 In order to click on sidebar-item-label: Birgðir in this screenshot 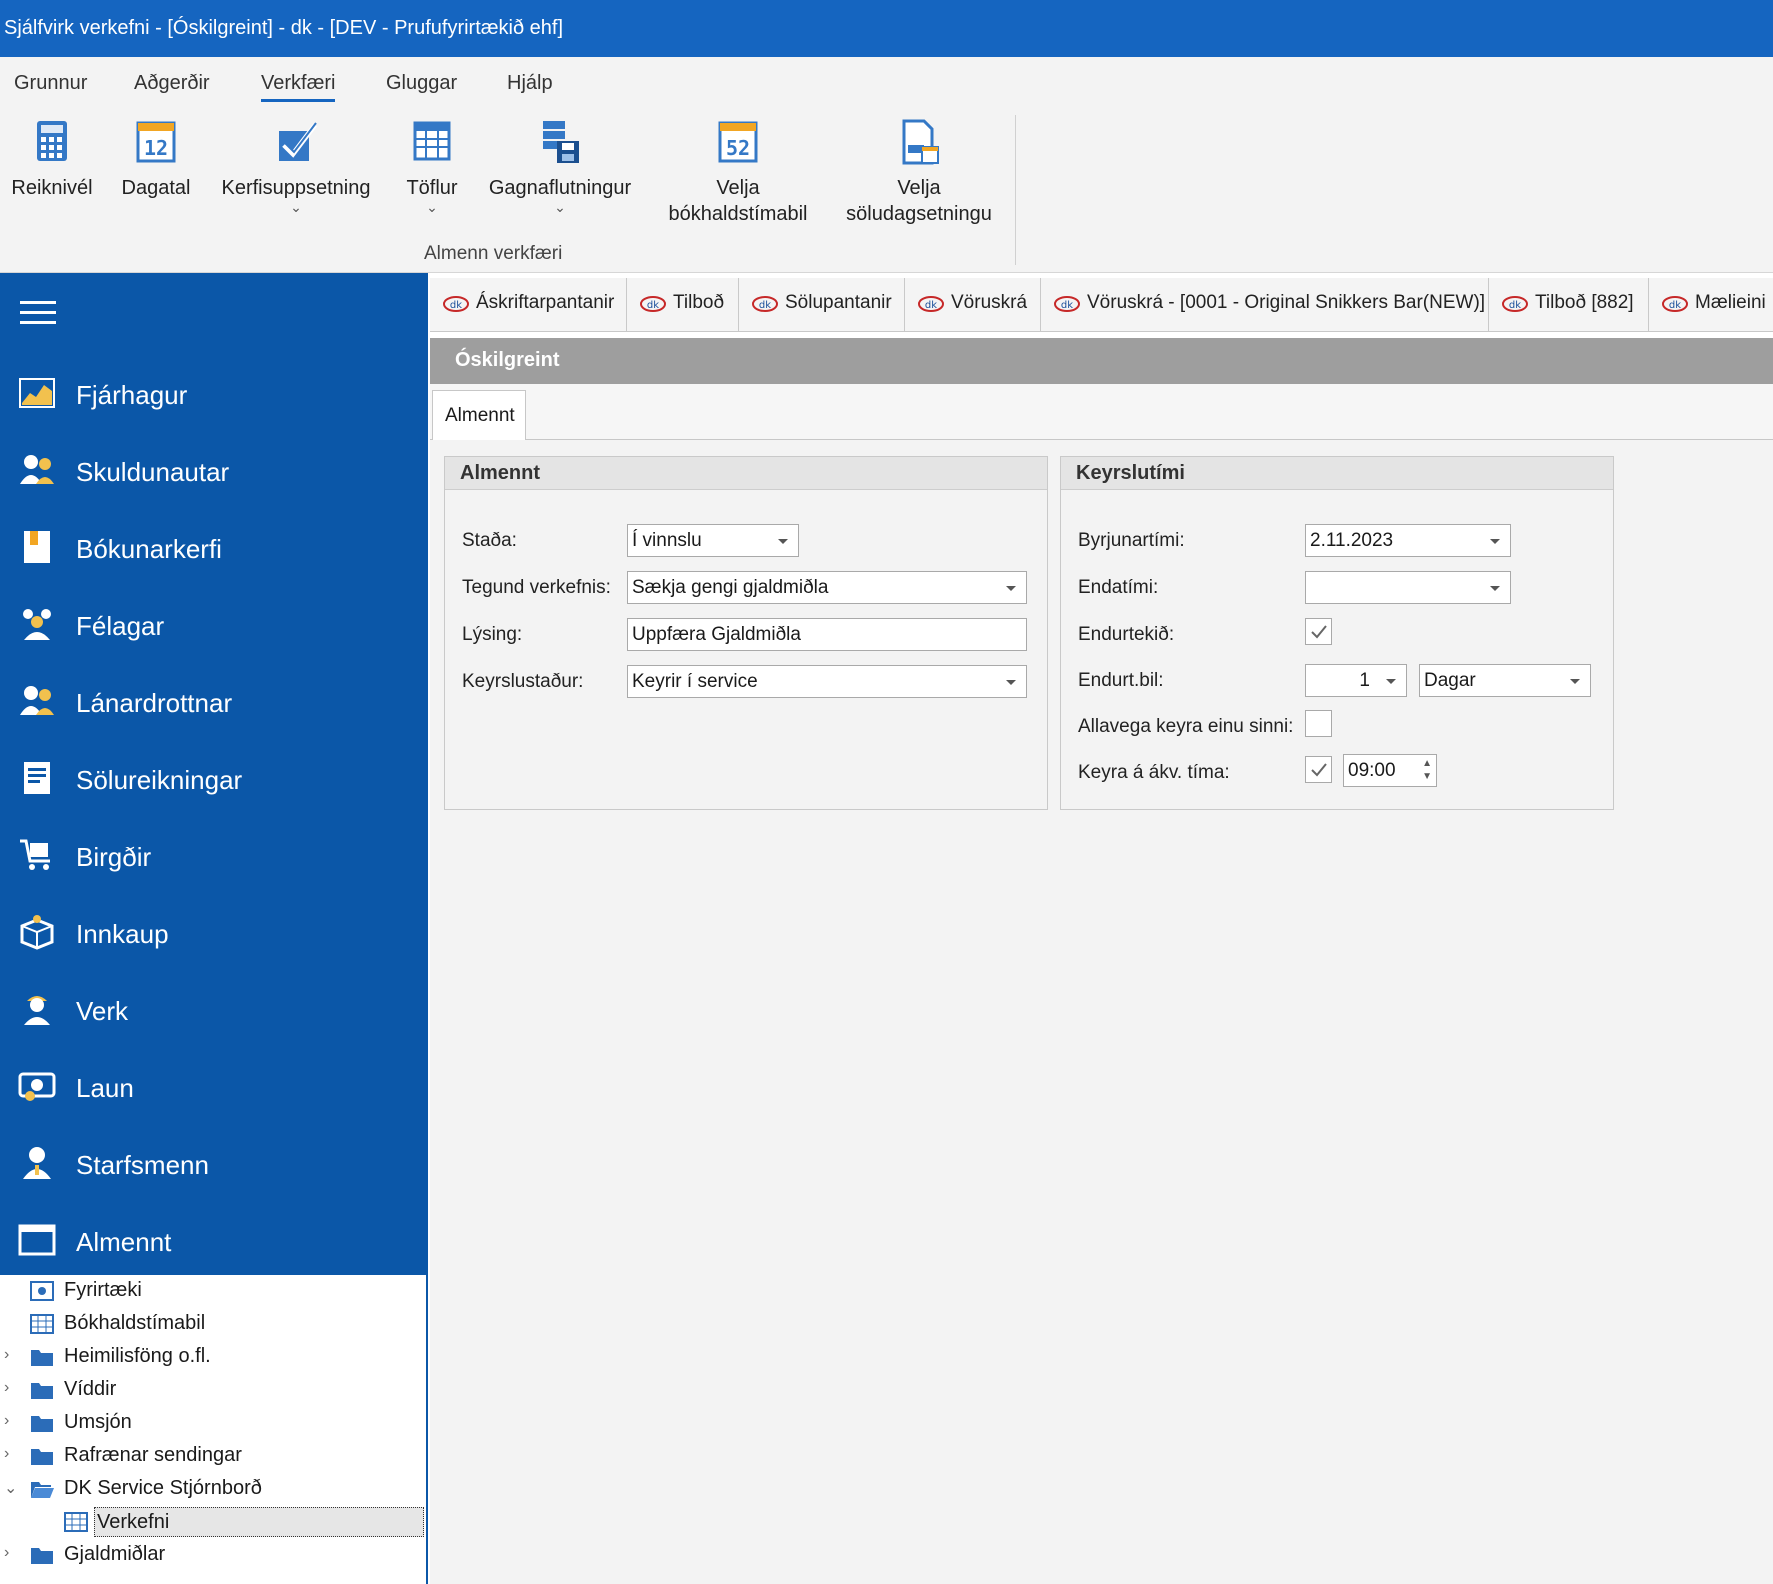, I will do `click(114, 857)`.